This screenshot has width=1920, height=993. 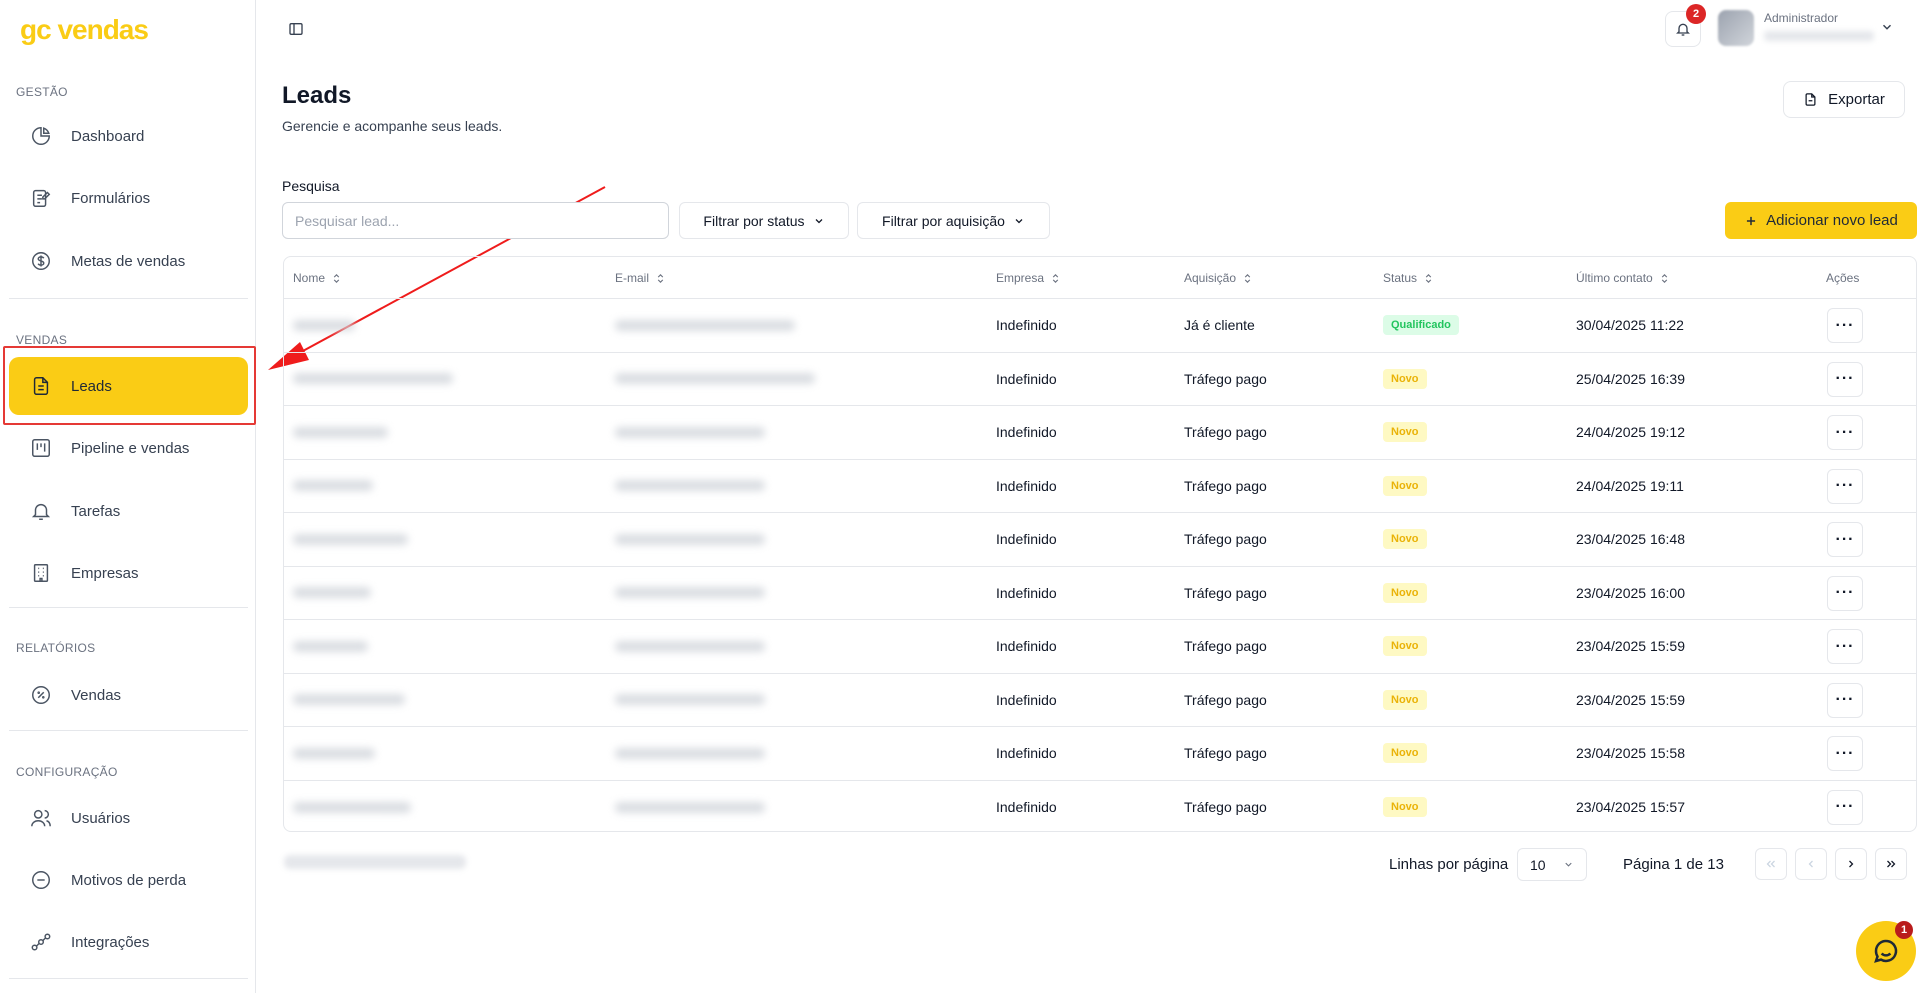 What do you see at coordinates (41, 448) in the screenshot?
I see `kanban-icon` at bounding box center [41, 448].